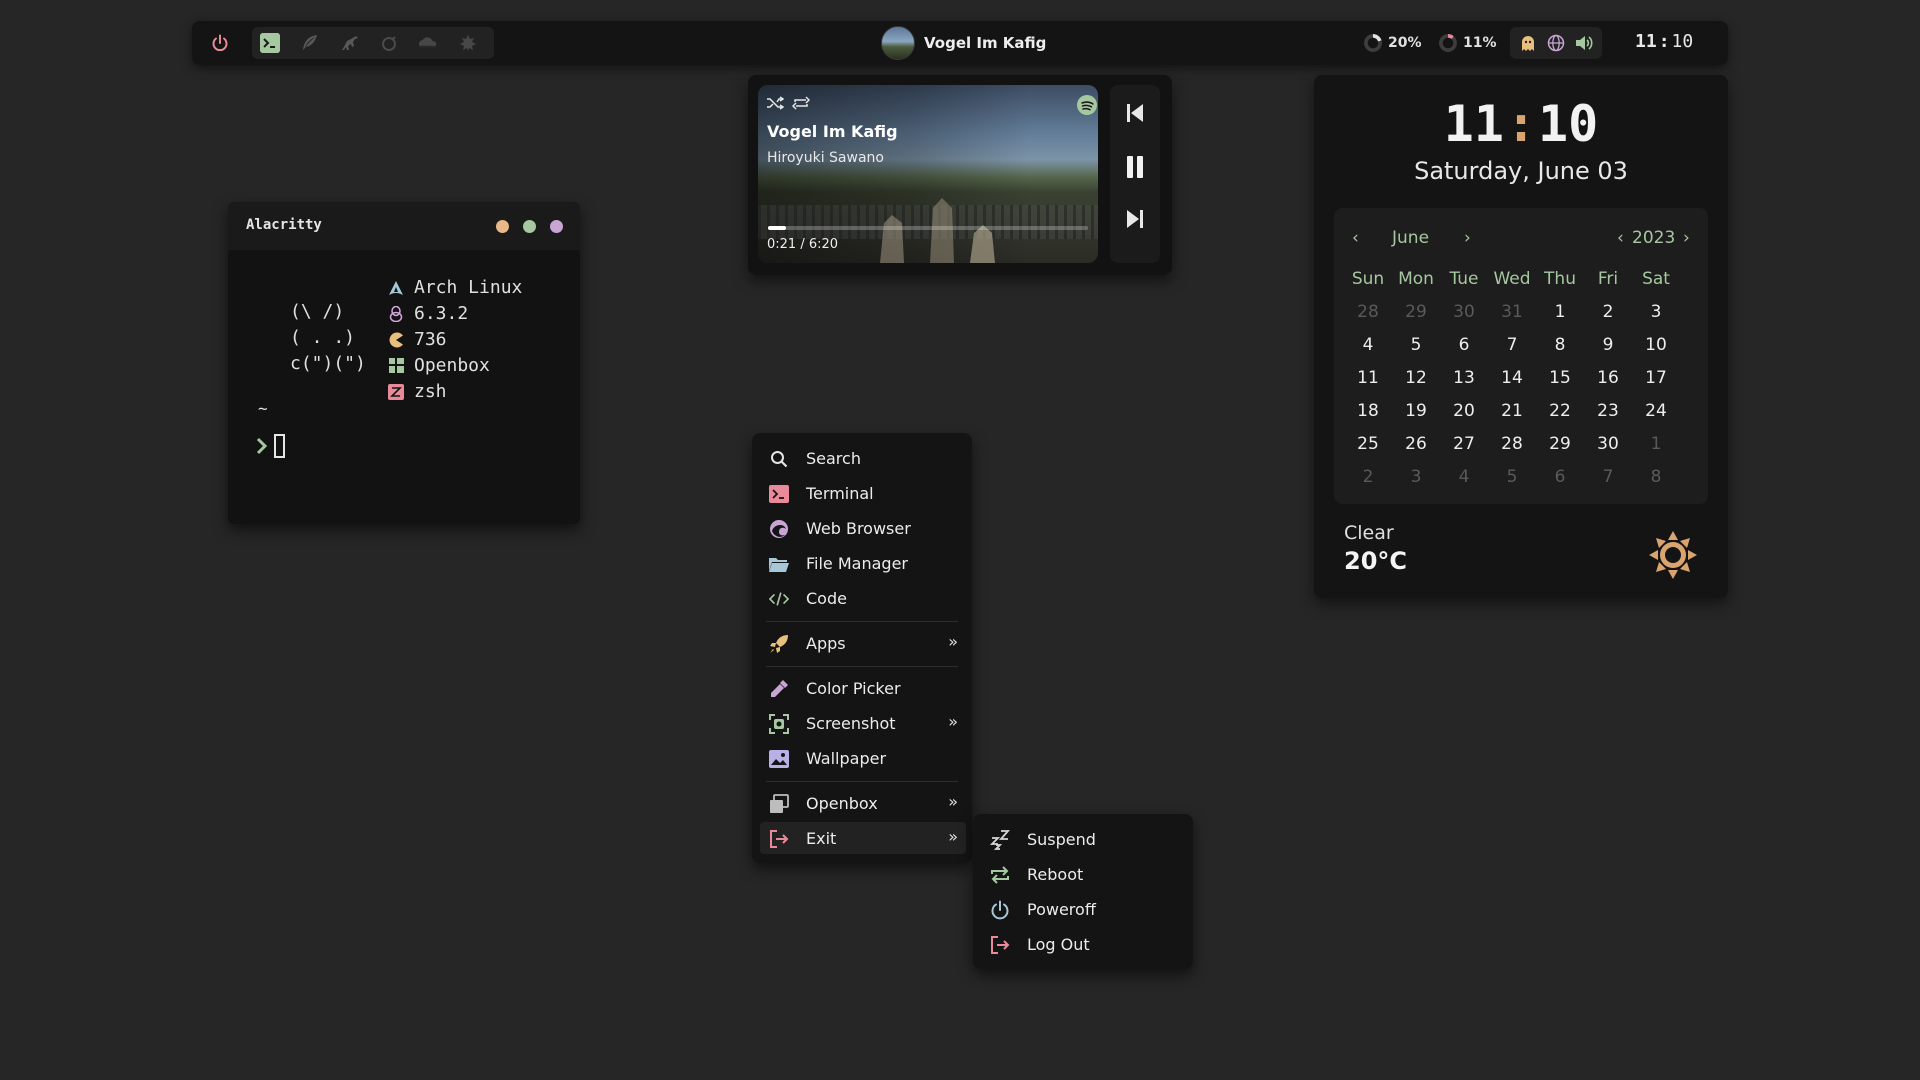 The width and height of the screenshot is (1920, 1080). What do you see at coordinates (1464, 278) in the screenshot?
I see `weekday-label: Tue` at bounding box center [1464, 278].